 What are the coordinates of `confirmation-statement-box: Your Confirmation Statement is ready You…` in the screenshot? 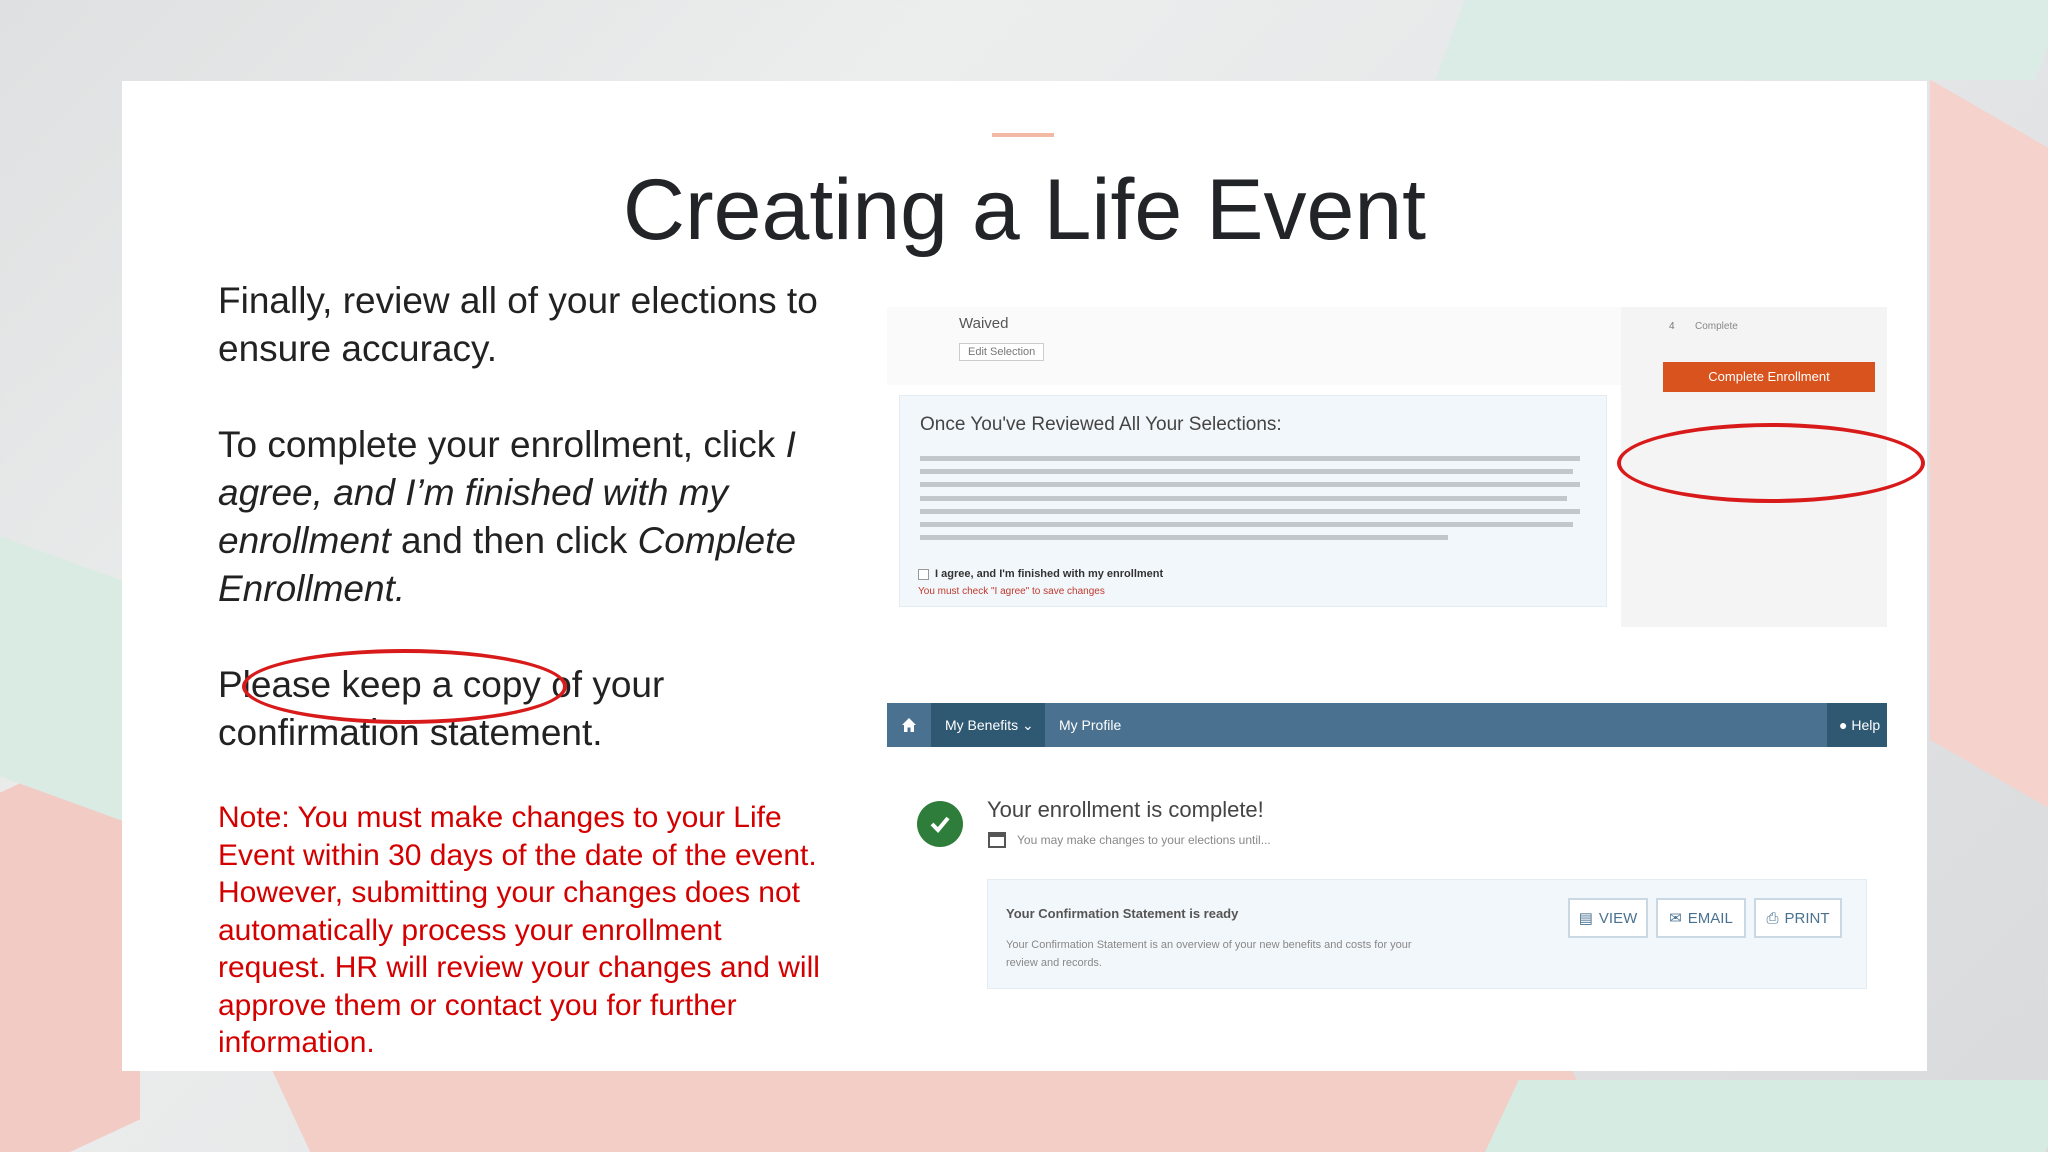 It's located at (1427, 934).